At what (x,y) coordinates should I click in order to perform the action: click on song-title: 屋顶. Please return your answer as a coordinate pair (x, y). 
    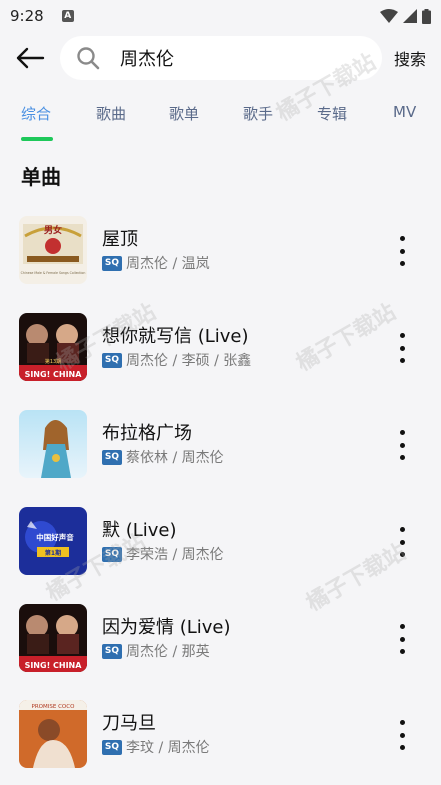
    Looking at the image, I should click on (120, 239).